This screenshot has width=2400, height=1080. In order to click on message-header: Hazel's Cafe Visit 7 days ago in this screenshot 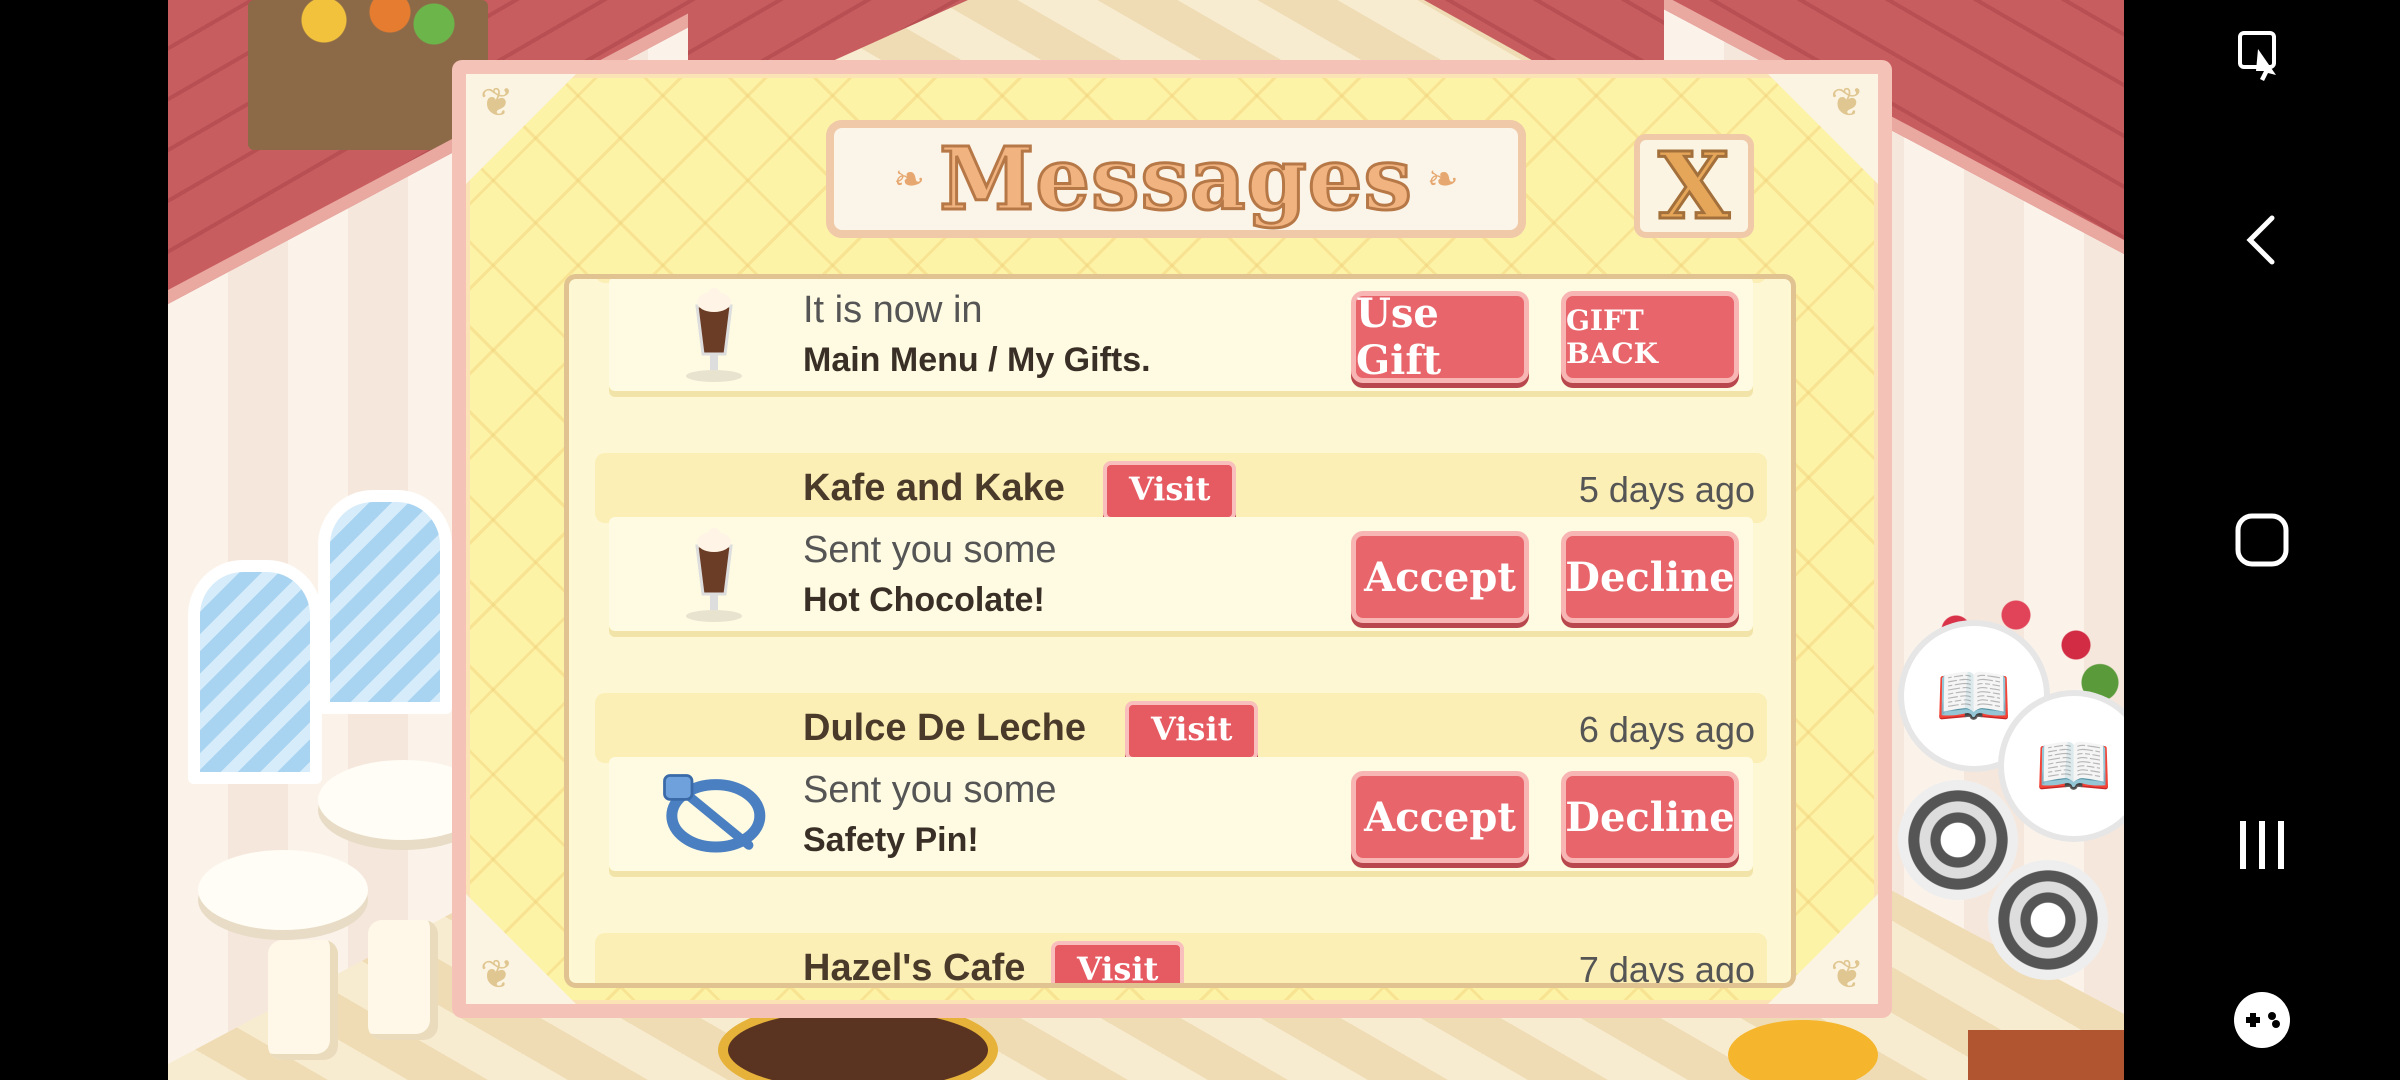, I will do `click(1181, 960)`.